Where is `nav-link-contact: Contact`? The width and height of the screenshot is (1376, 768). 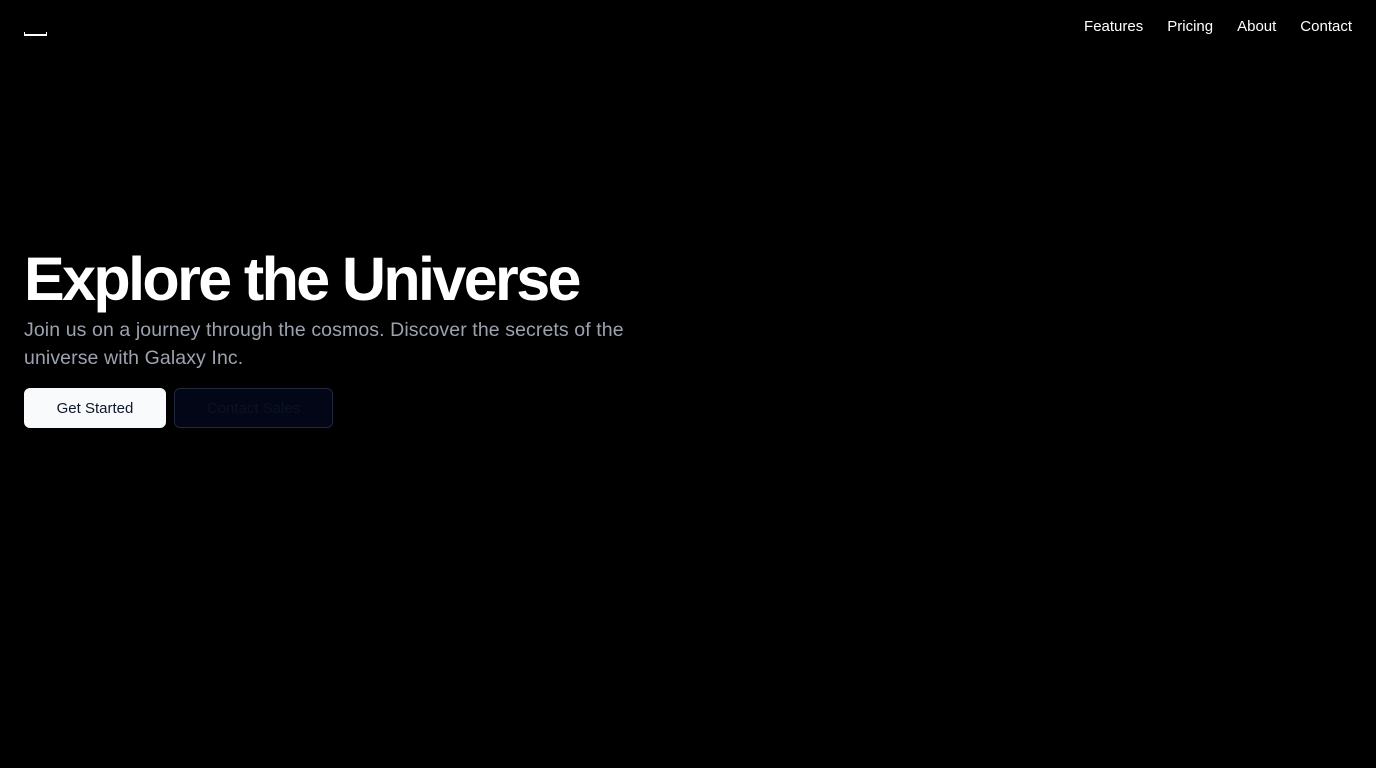
nav-link-contact: Contact is located at coordinates (1326, 27).